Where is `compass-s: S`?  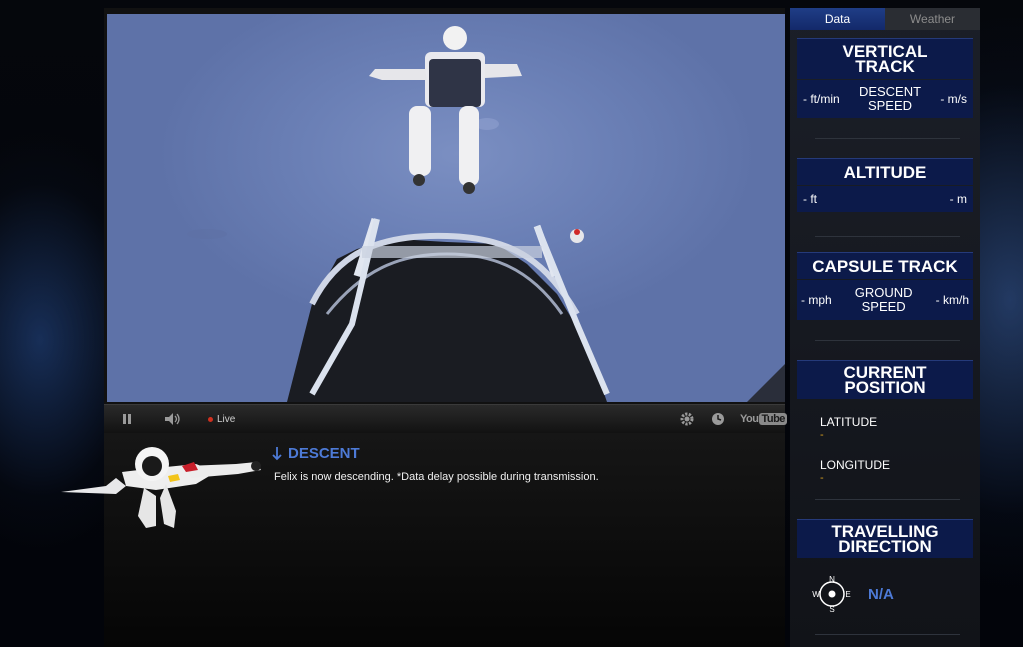 compass-s: S is located at coordinates (831, 609).